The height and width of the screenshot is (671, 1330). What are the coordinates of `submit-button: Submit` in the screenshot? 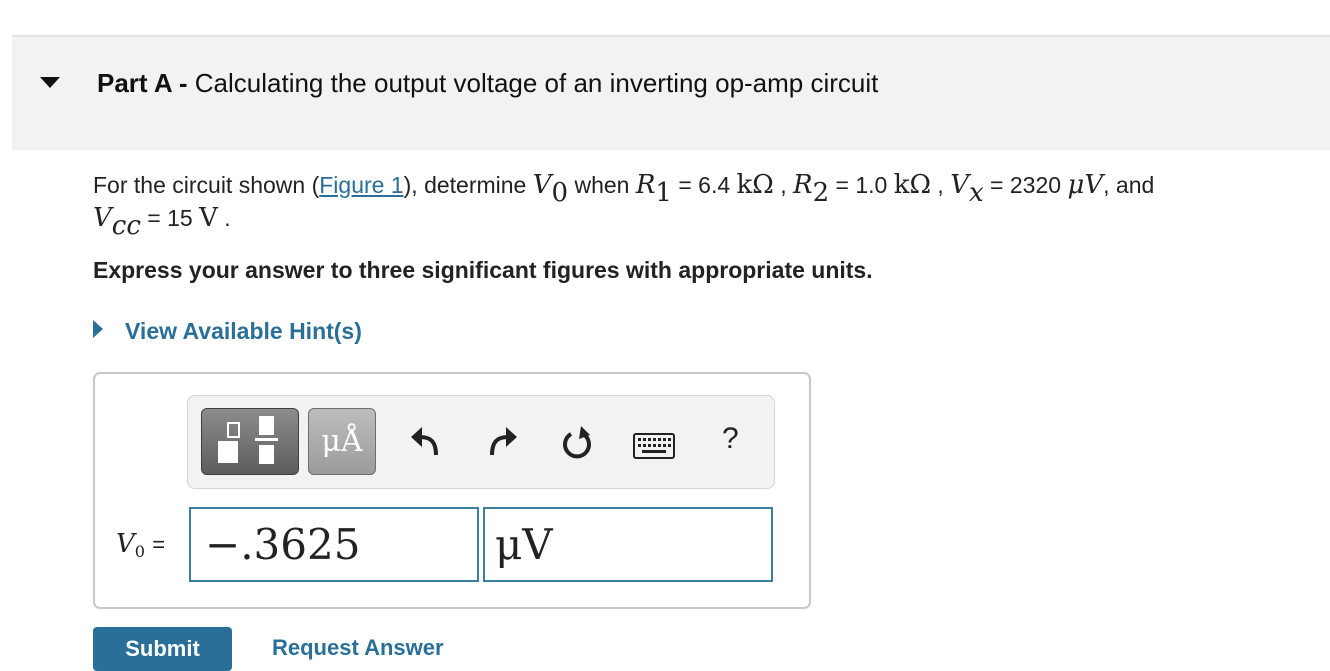 It's located at (162, 649).